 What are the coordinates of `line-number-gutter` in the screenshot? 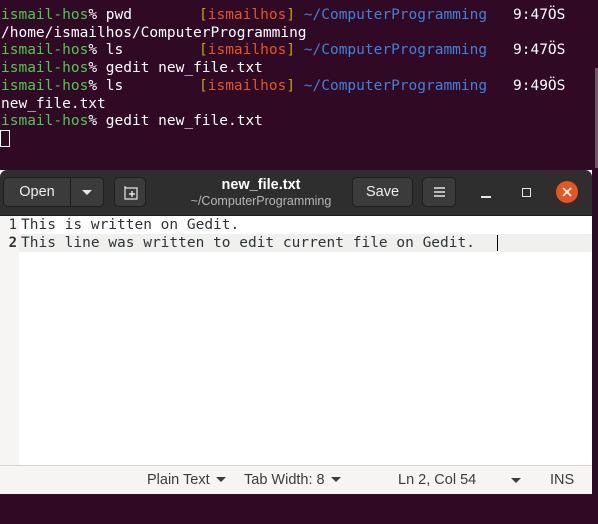 It's located at (9, 340).